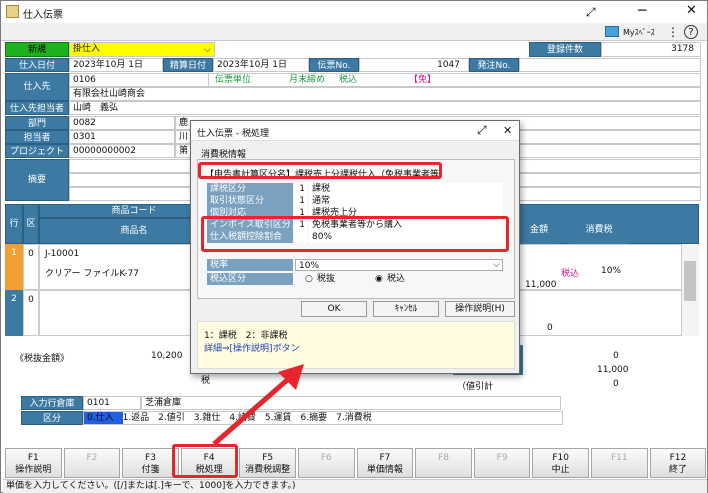 This screenshot has height=493, width=708. What do you see at coordinates (619, 463) in the screenshot?
I see `fkey-f11: F11` at bounding box center [619, 463].